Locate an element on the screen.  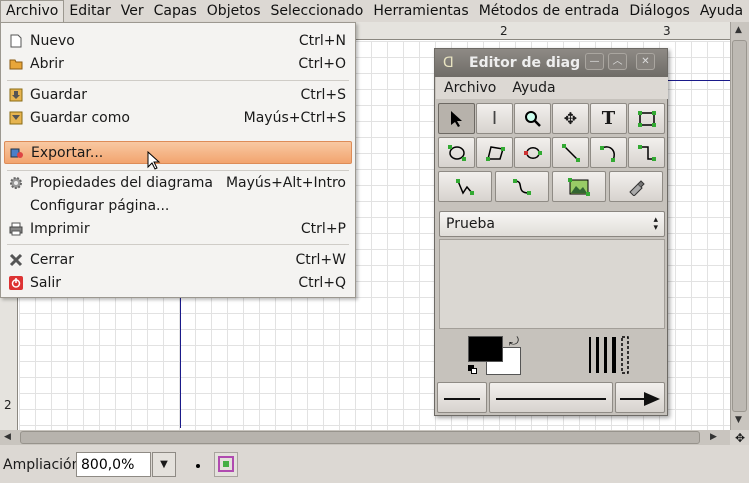
tool-polyline is located at coordinates (465, 186).